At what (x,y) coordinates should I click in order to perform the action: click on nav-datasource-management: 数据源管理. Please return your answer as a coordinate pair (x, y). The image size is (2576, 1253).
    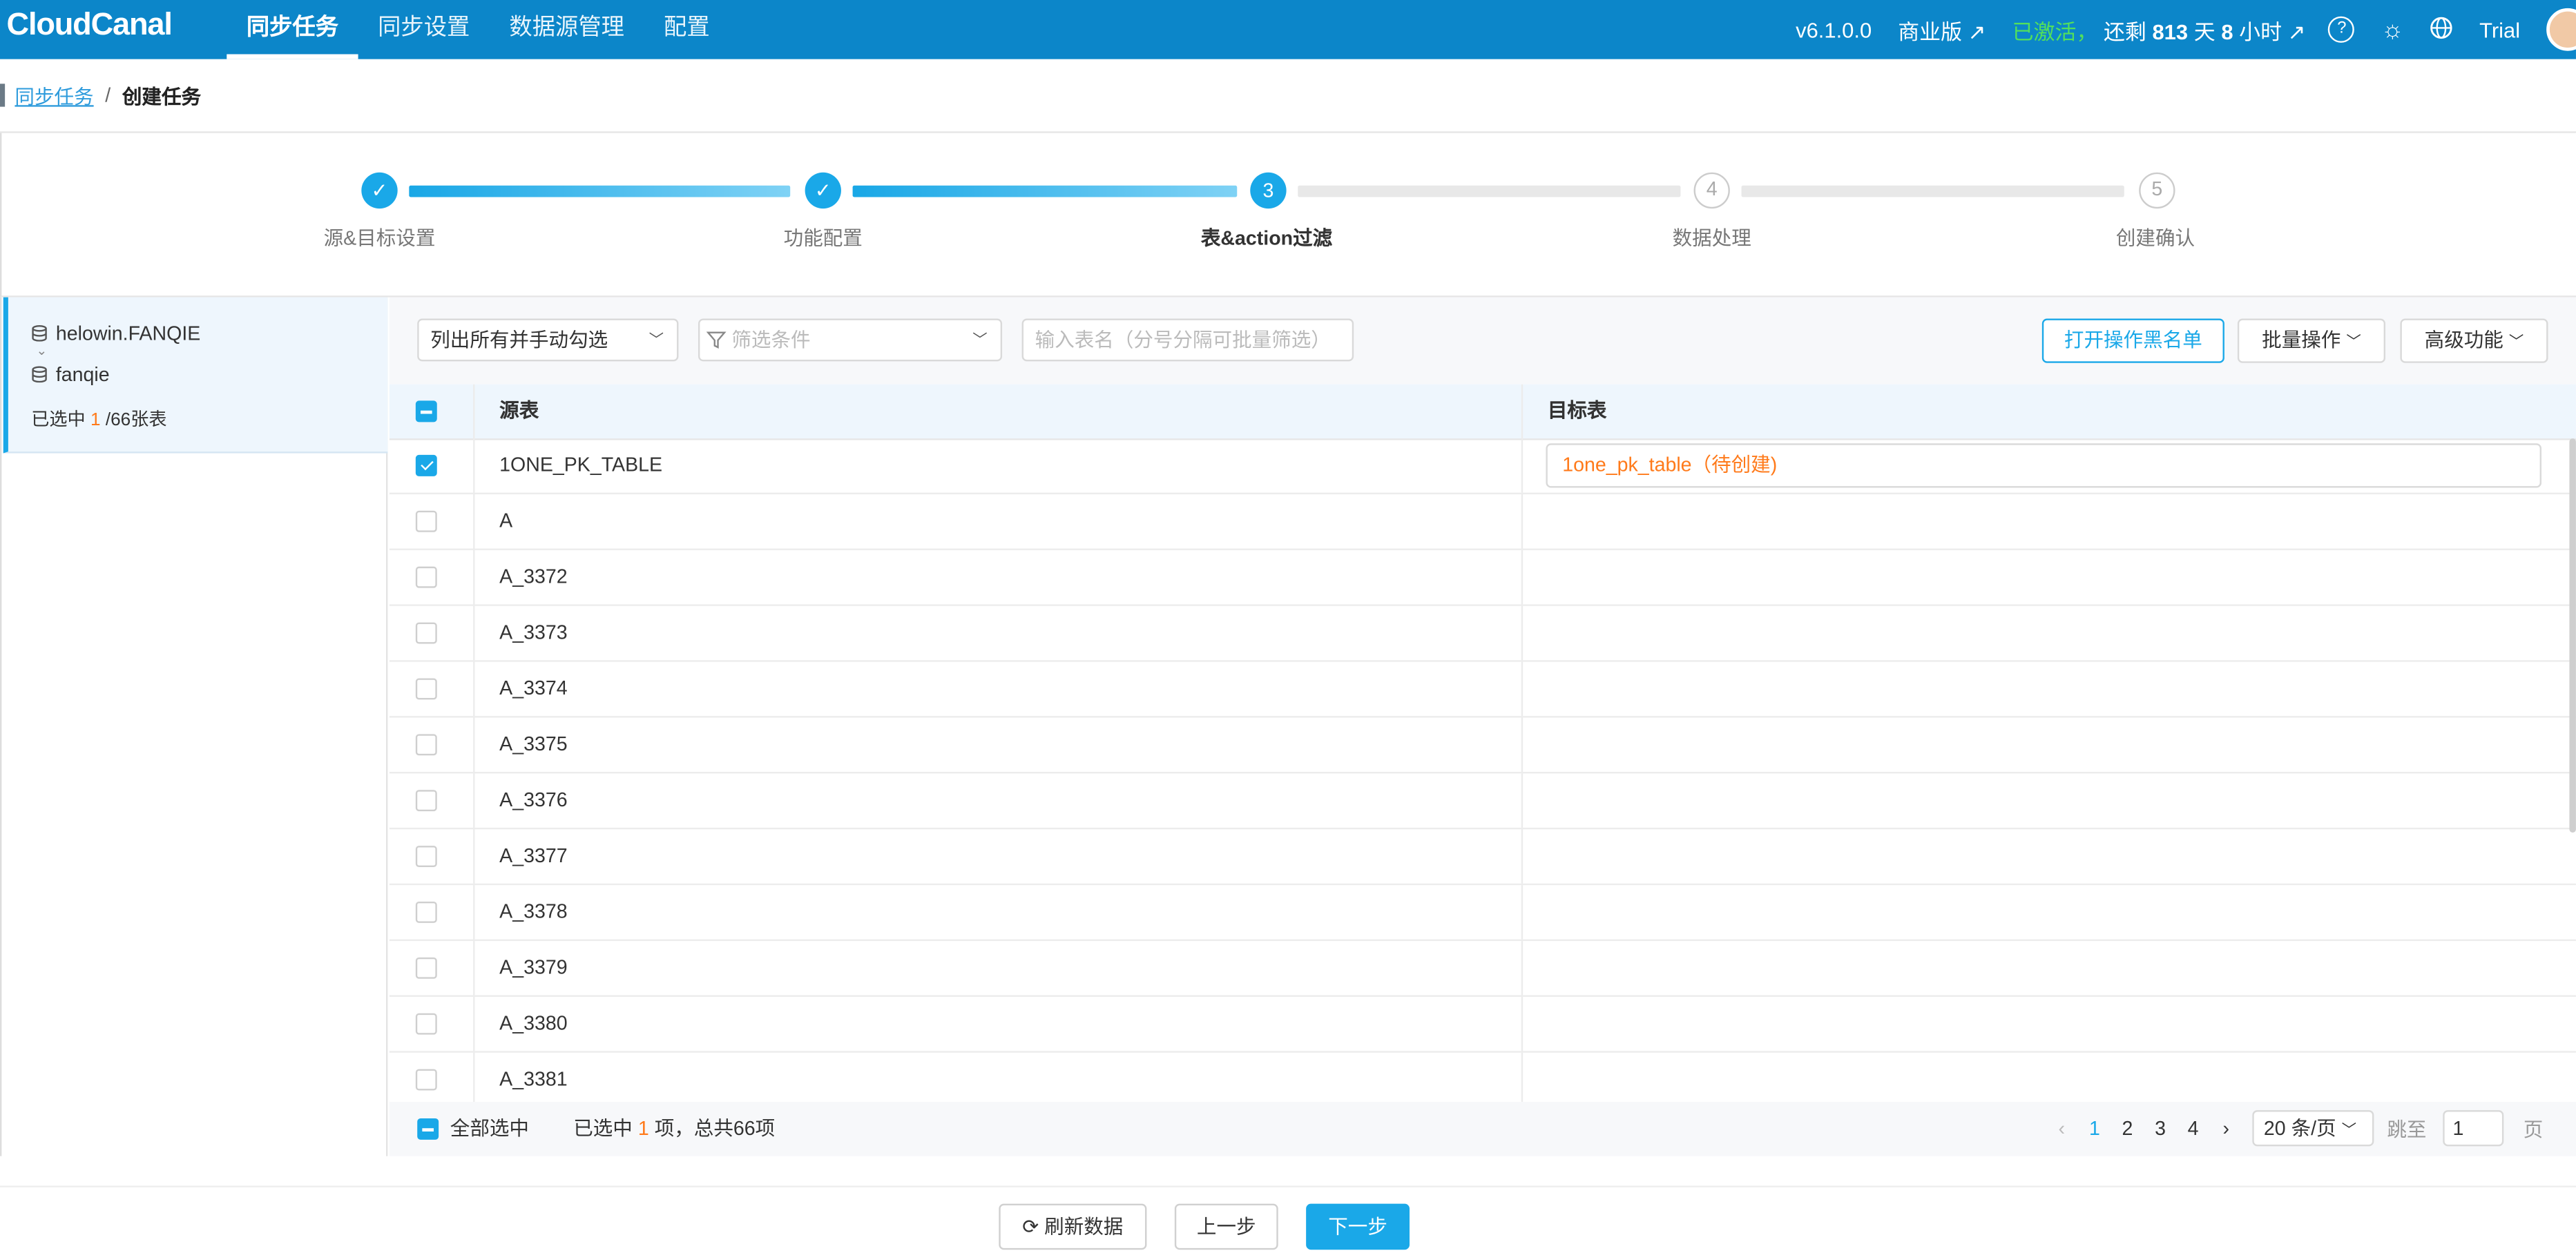
    Looking at the image, I should click on (567, 29).